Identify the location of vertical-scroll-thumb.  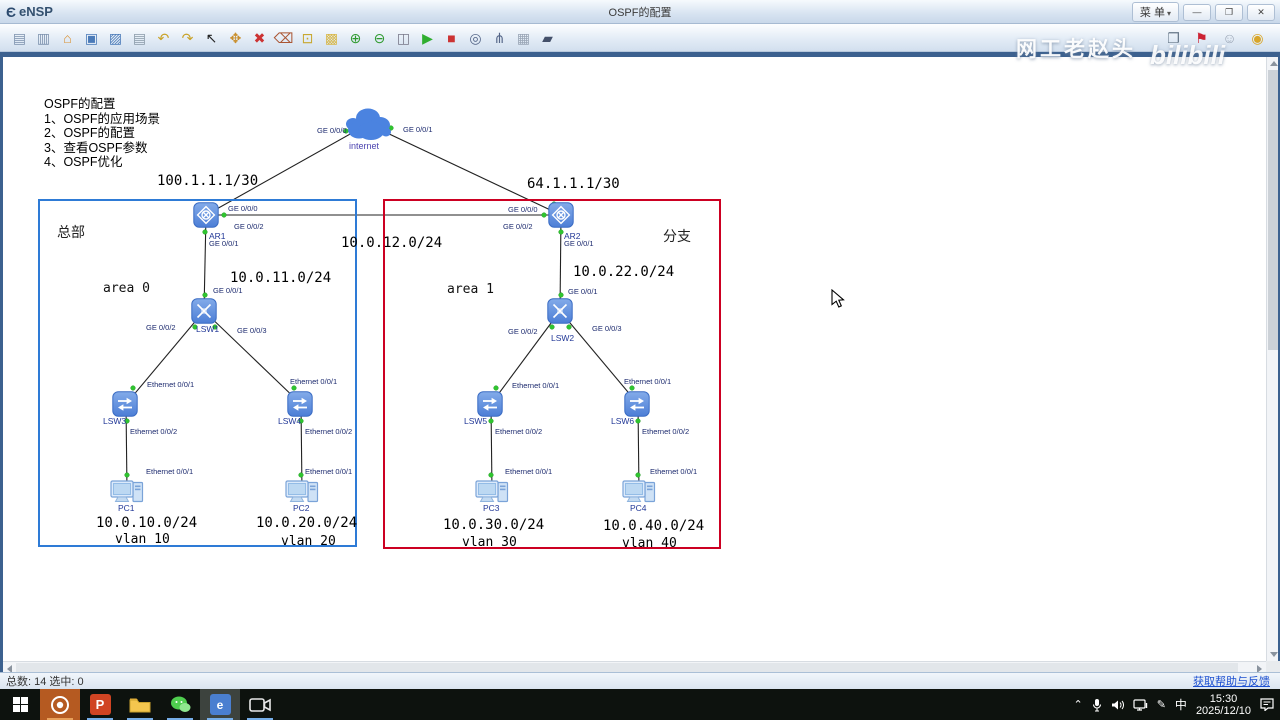
(1273, 210).